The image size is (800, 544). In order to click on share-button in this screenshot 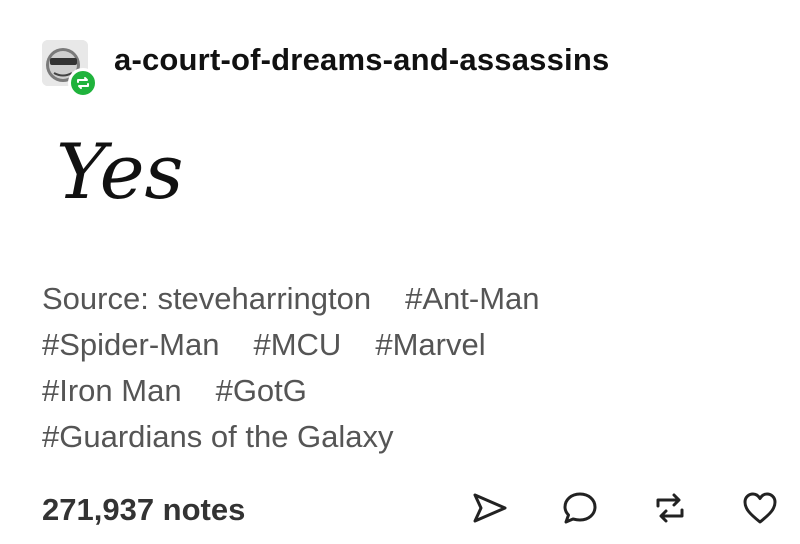, I will do `click(490, 508)`.